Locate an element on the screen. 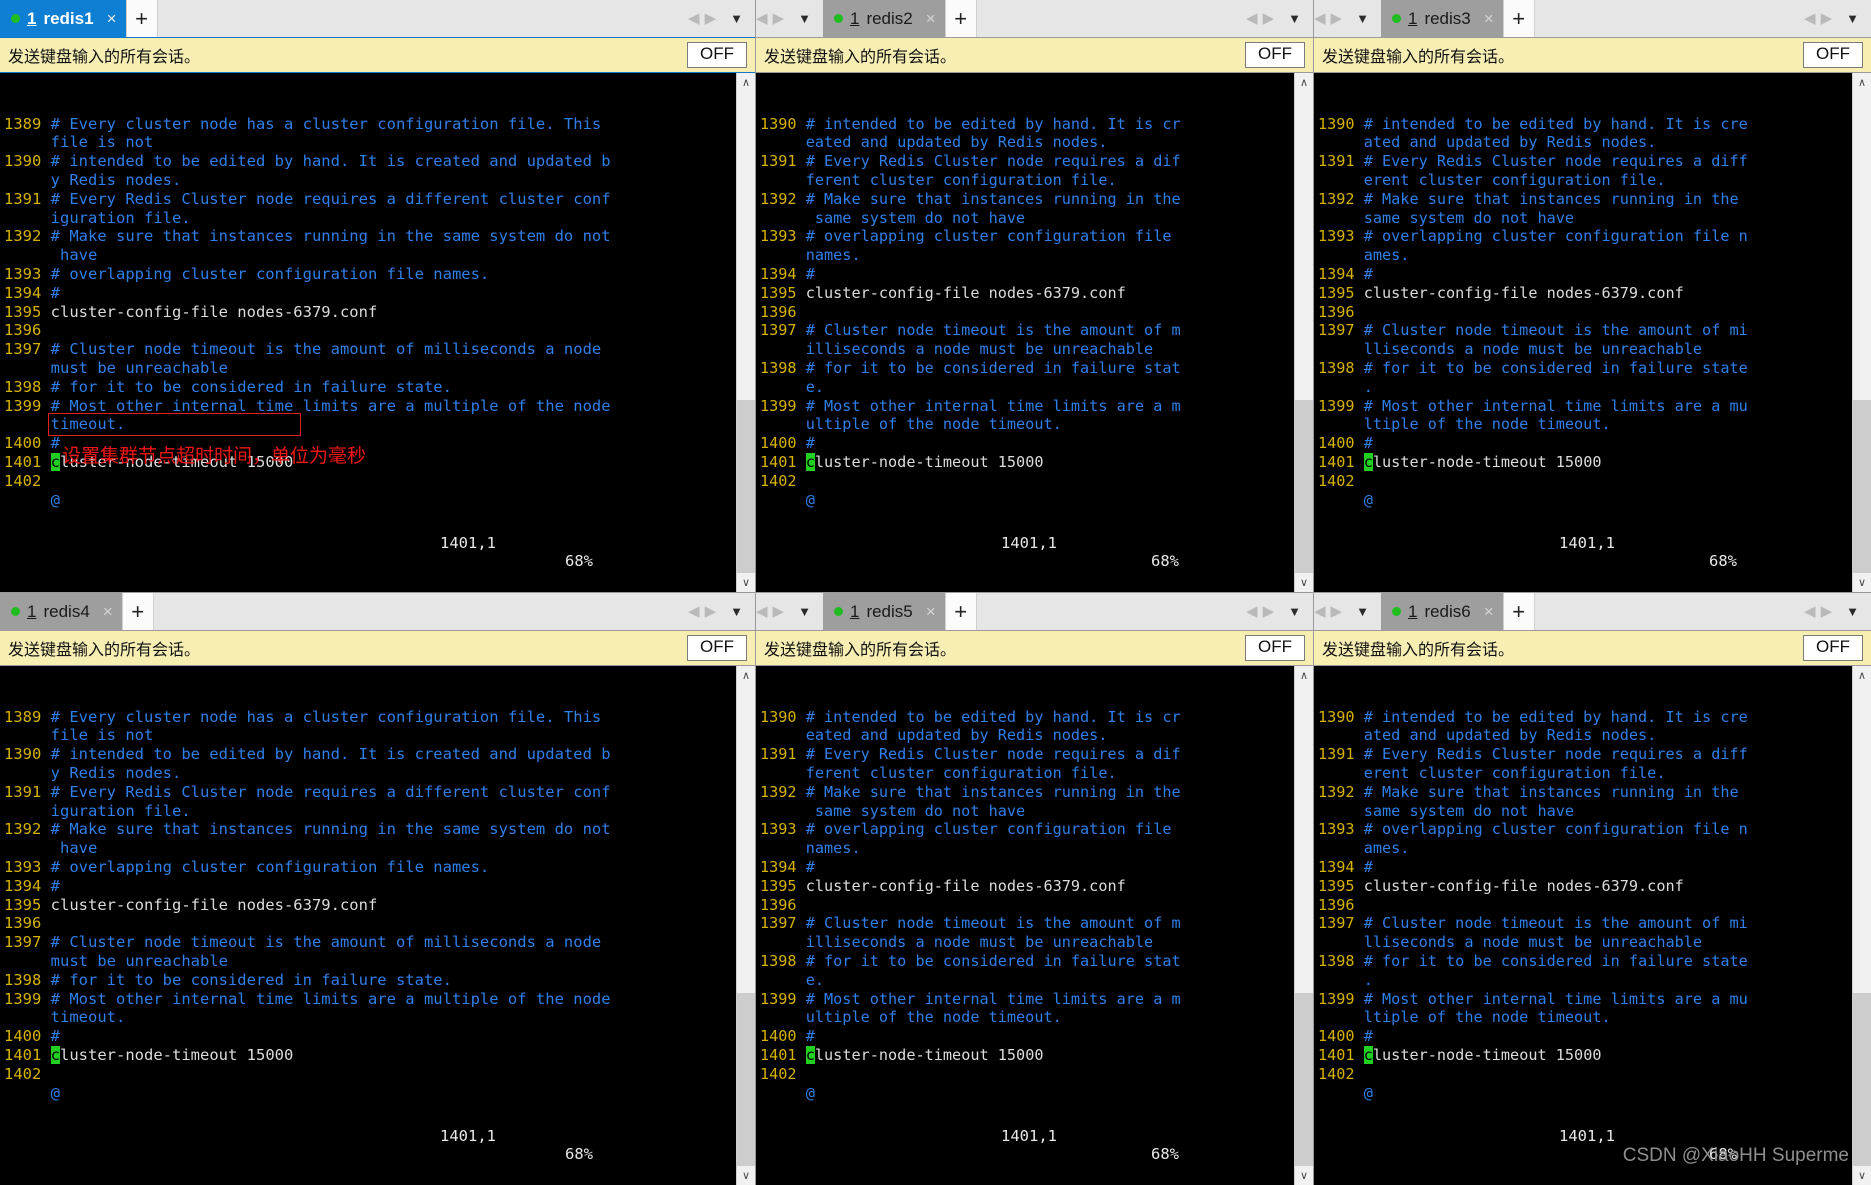 The height and width of the screenshot is (1185, 1871). vertical-scrollbar-redis5: ∧ ∨ is located at coordinates (1303, 925).